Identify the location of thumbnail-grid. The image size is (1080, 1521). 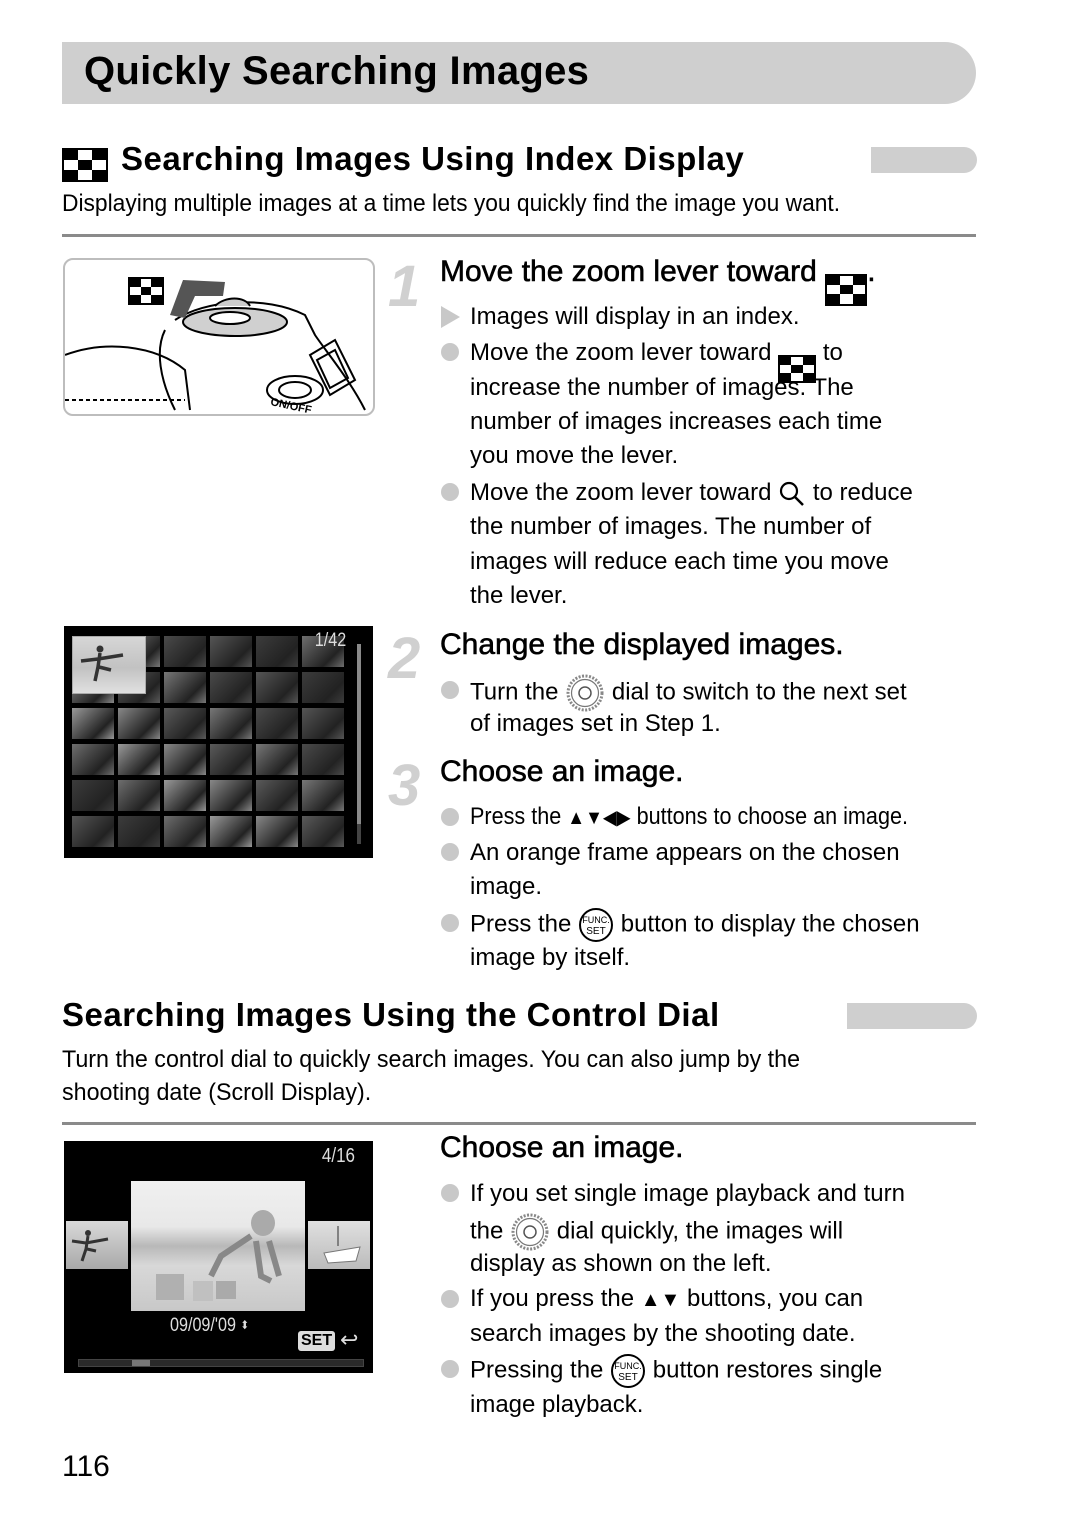
(210, 742).